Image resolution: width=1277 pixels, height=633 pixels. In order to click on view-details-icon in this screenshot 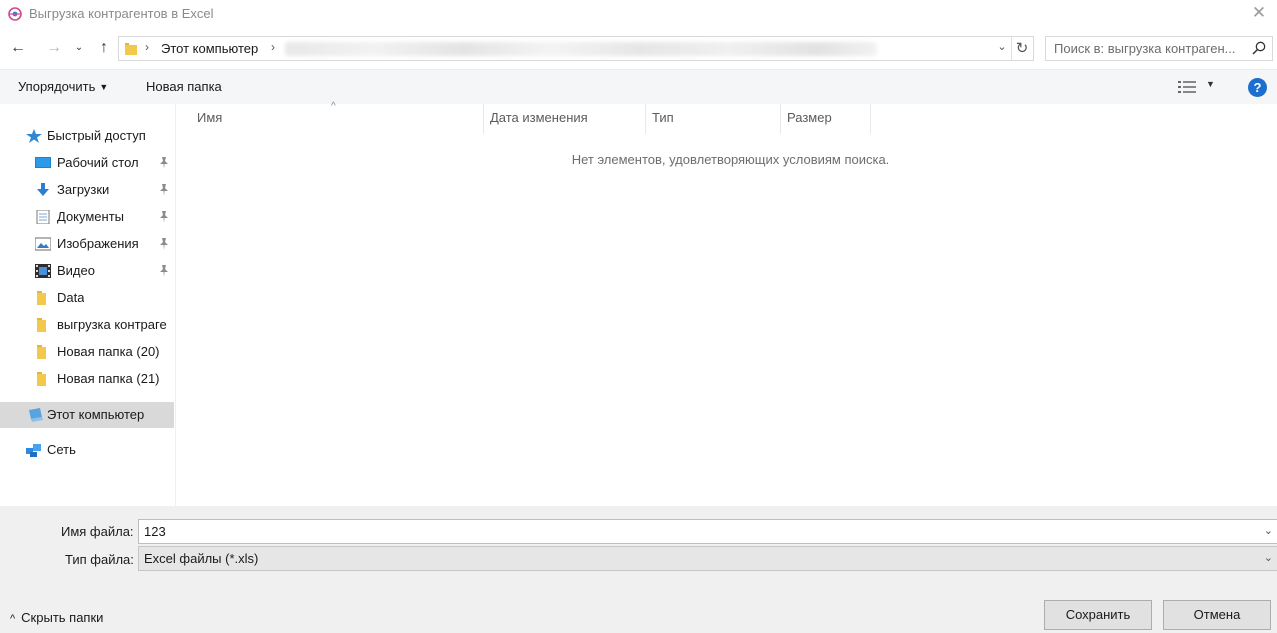, I will do `click(1187, 87)`.